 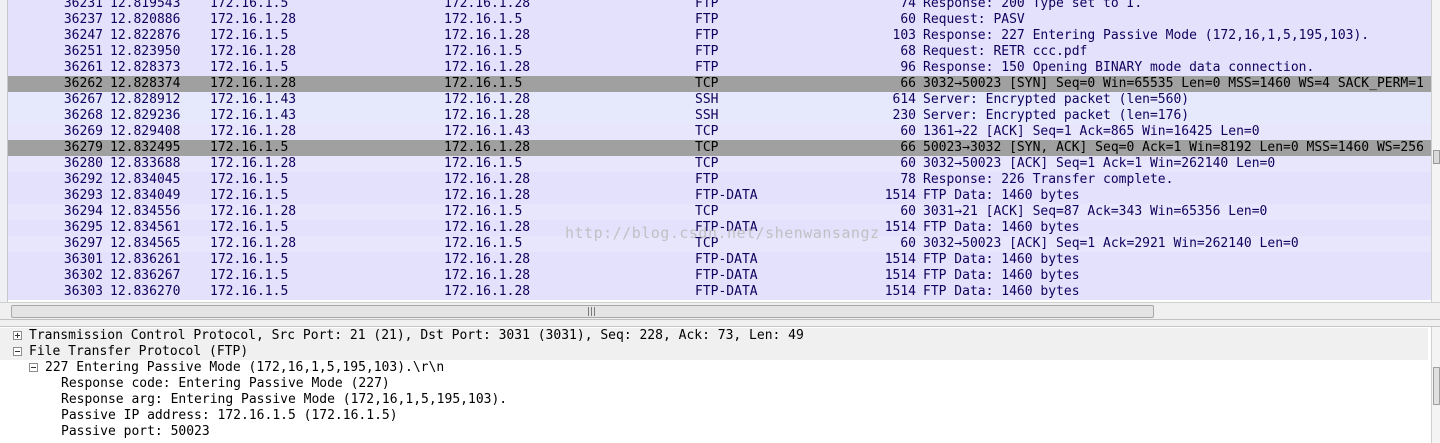 What do you see at coordinates (83, 19) in the screenshot?
I see `packet-number: 36237` at bounding box center [83, 19].